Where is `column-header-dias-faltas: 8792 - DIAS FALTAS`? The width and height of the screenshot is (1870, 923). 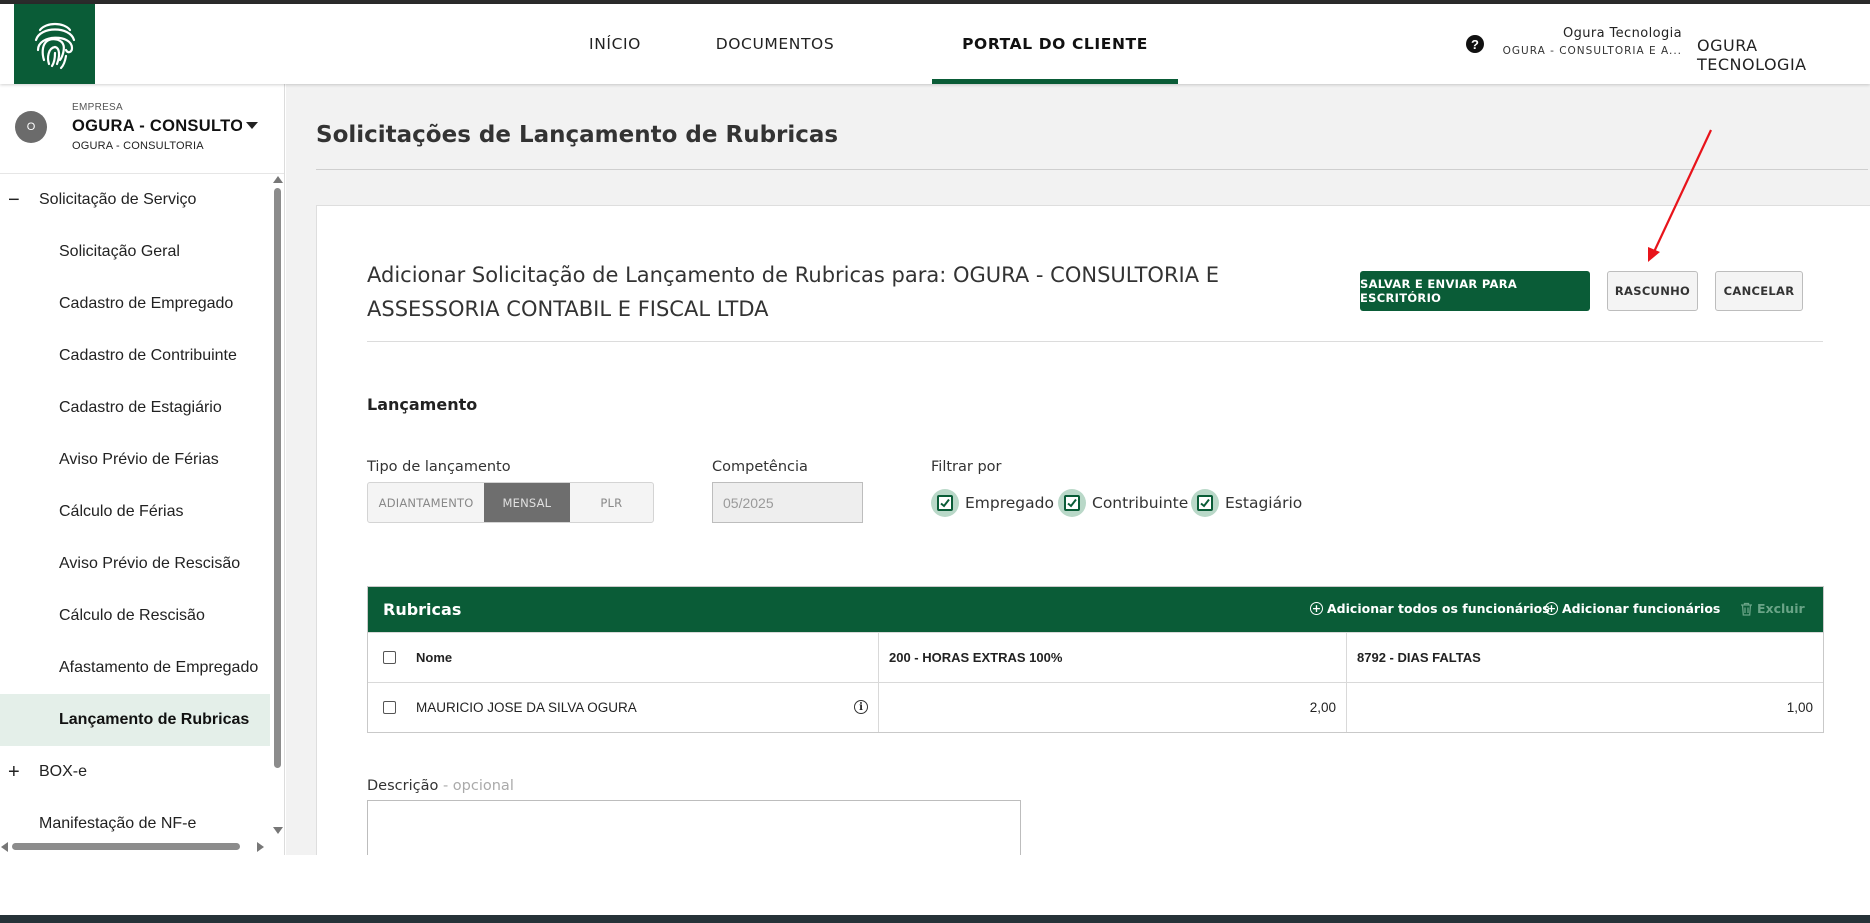 column-header-dias-faltas: 8792 - DIAS FALTAS is located at coordinates (1419, 657).